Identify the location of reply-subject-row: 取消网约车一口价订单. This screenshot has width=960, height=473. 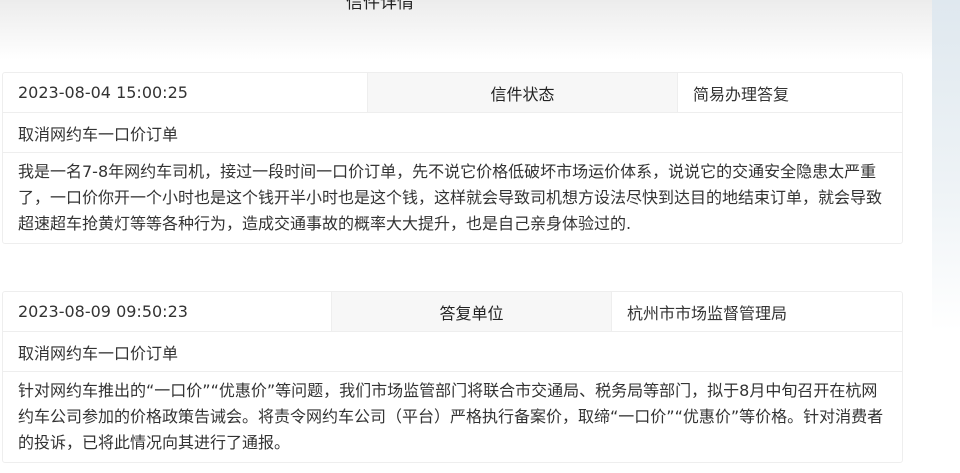
(452, 352).